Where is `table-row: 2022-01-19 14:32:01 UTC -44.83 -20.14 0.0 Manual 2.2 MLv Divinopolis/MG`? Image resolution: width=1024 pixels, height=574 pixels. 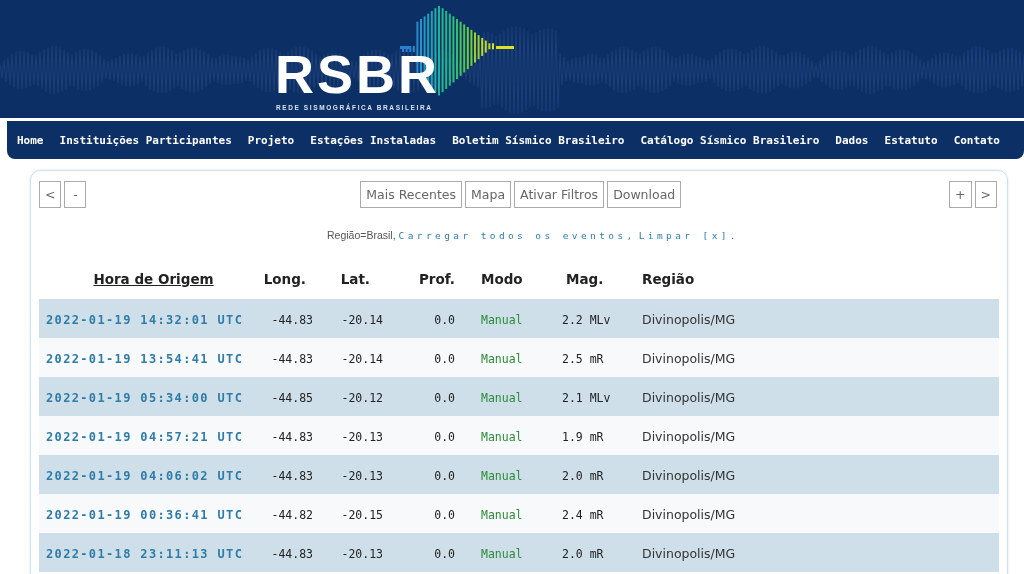 table-row: 2022-01-19 14:32:01 UTC -44.83 -20.14 0.0 Manual 2.2 MLv Divinopolis/MG is located at coordinates (519, 318).